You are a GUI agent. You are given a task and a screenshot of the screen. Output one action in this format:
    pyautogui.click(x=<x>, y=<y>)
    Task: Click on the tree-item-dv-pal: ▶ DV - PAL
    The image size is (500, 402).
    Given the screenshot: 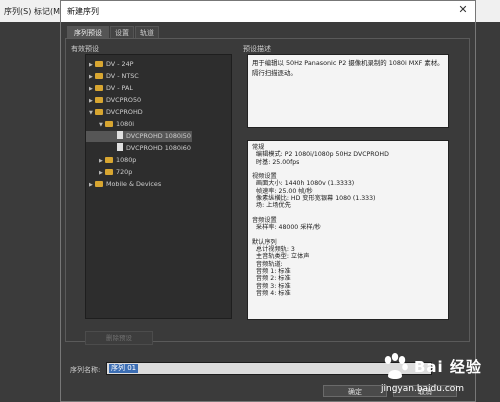 What is the action you would take?
    pyautogui.click(x=158, y=88)
    